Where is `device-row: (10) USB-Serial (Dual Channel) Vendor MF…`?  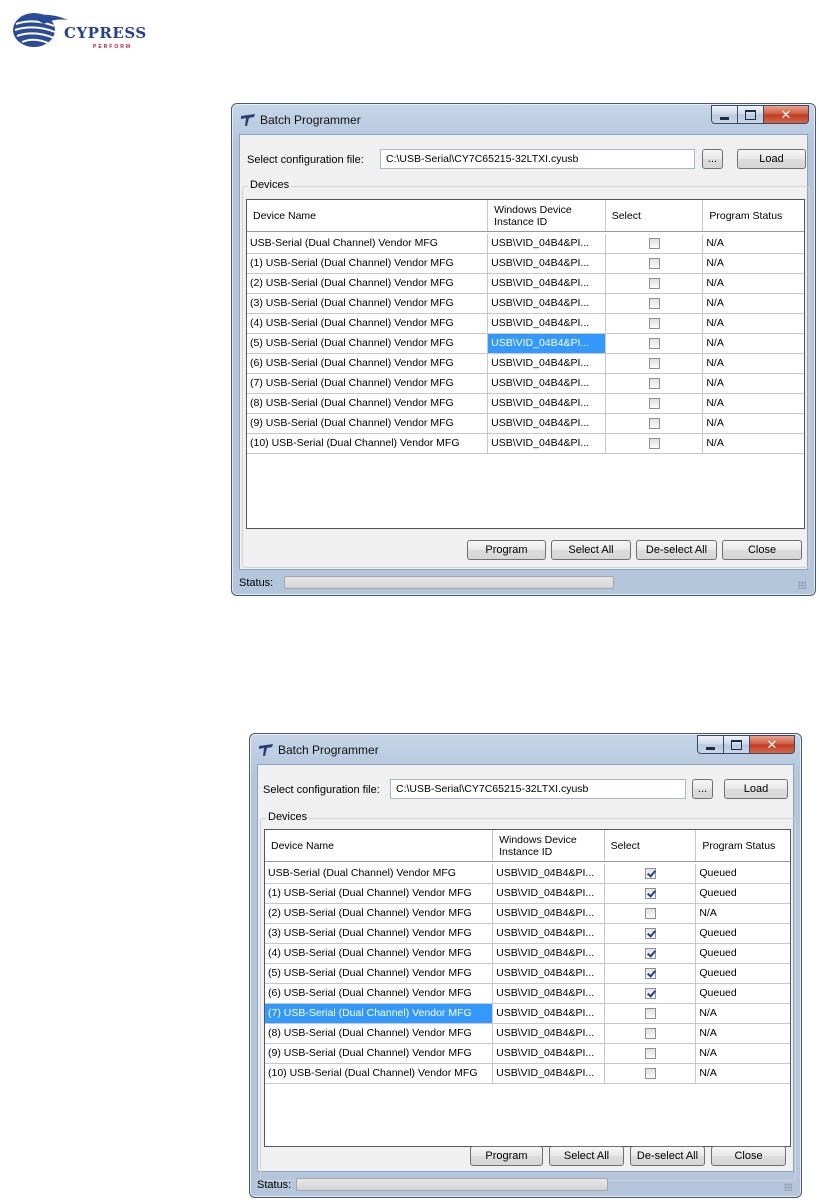 device-row: (10) USB-Serial (Dual Channel) Vendor MF… is located at coordinates (527, 1074).